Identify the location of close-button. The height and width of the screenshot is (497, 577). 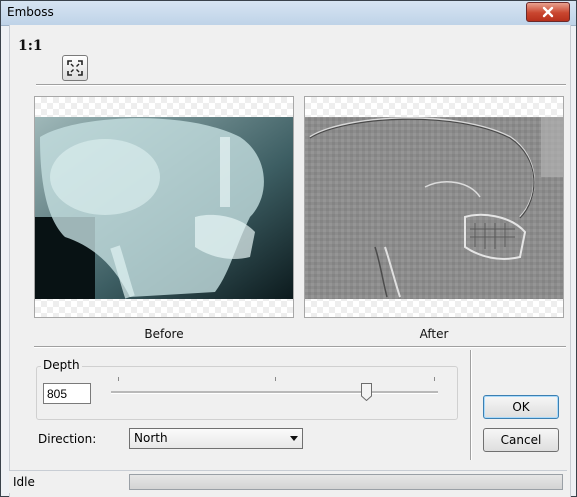
(548, 12).